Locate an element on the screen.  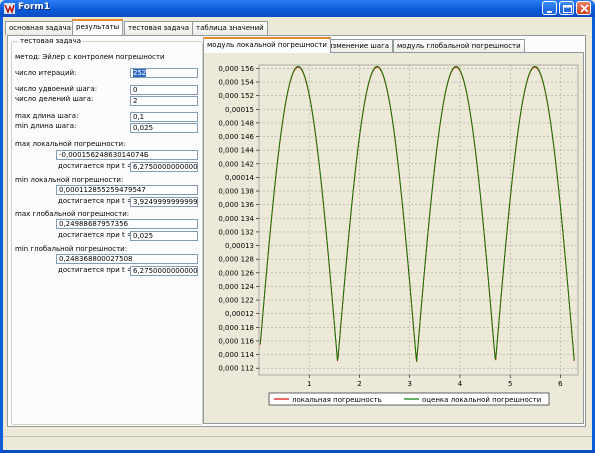
y-tick-label: 0,000 122 is located at coordinates (236, 301).